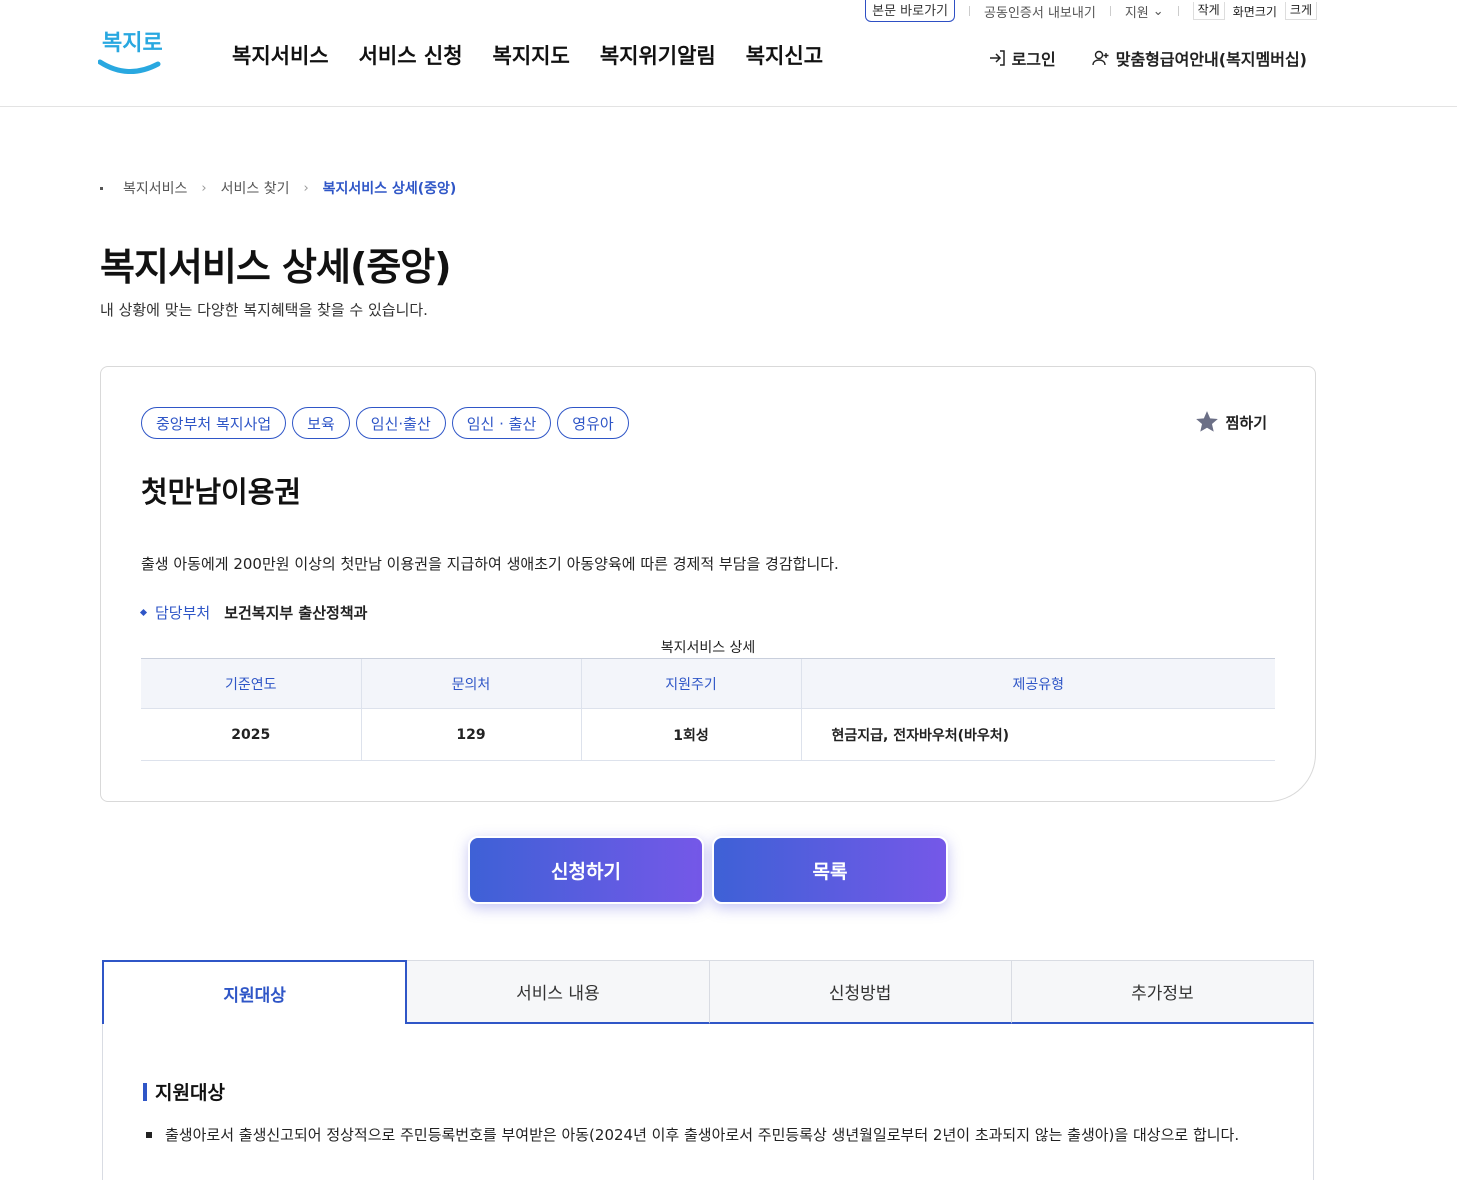 The height and width of the screenshot is (1180, 1457). Describe the element at coordinates (251, 734) in the screenshot. I see `table-cell: 2025` at that location.